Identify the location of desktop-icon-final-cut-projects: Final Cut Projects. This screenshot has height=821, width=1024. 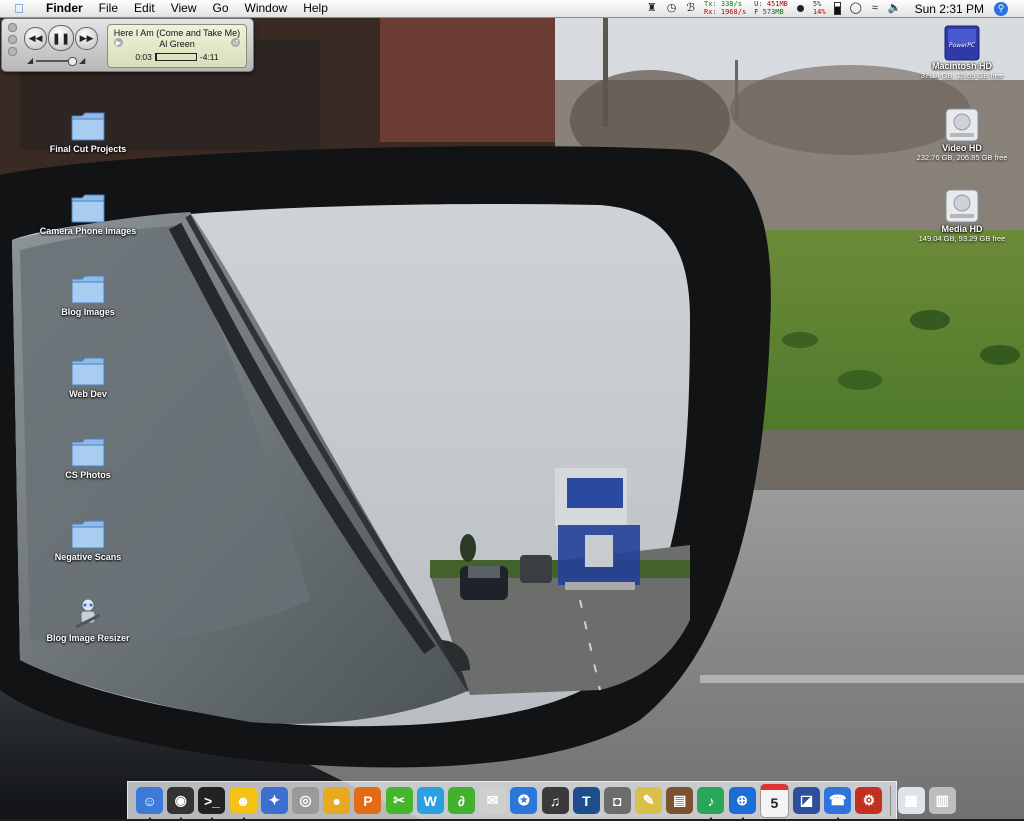
(88, 131).